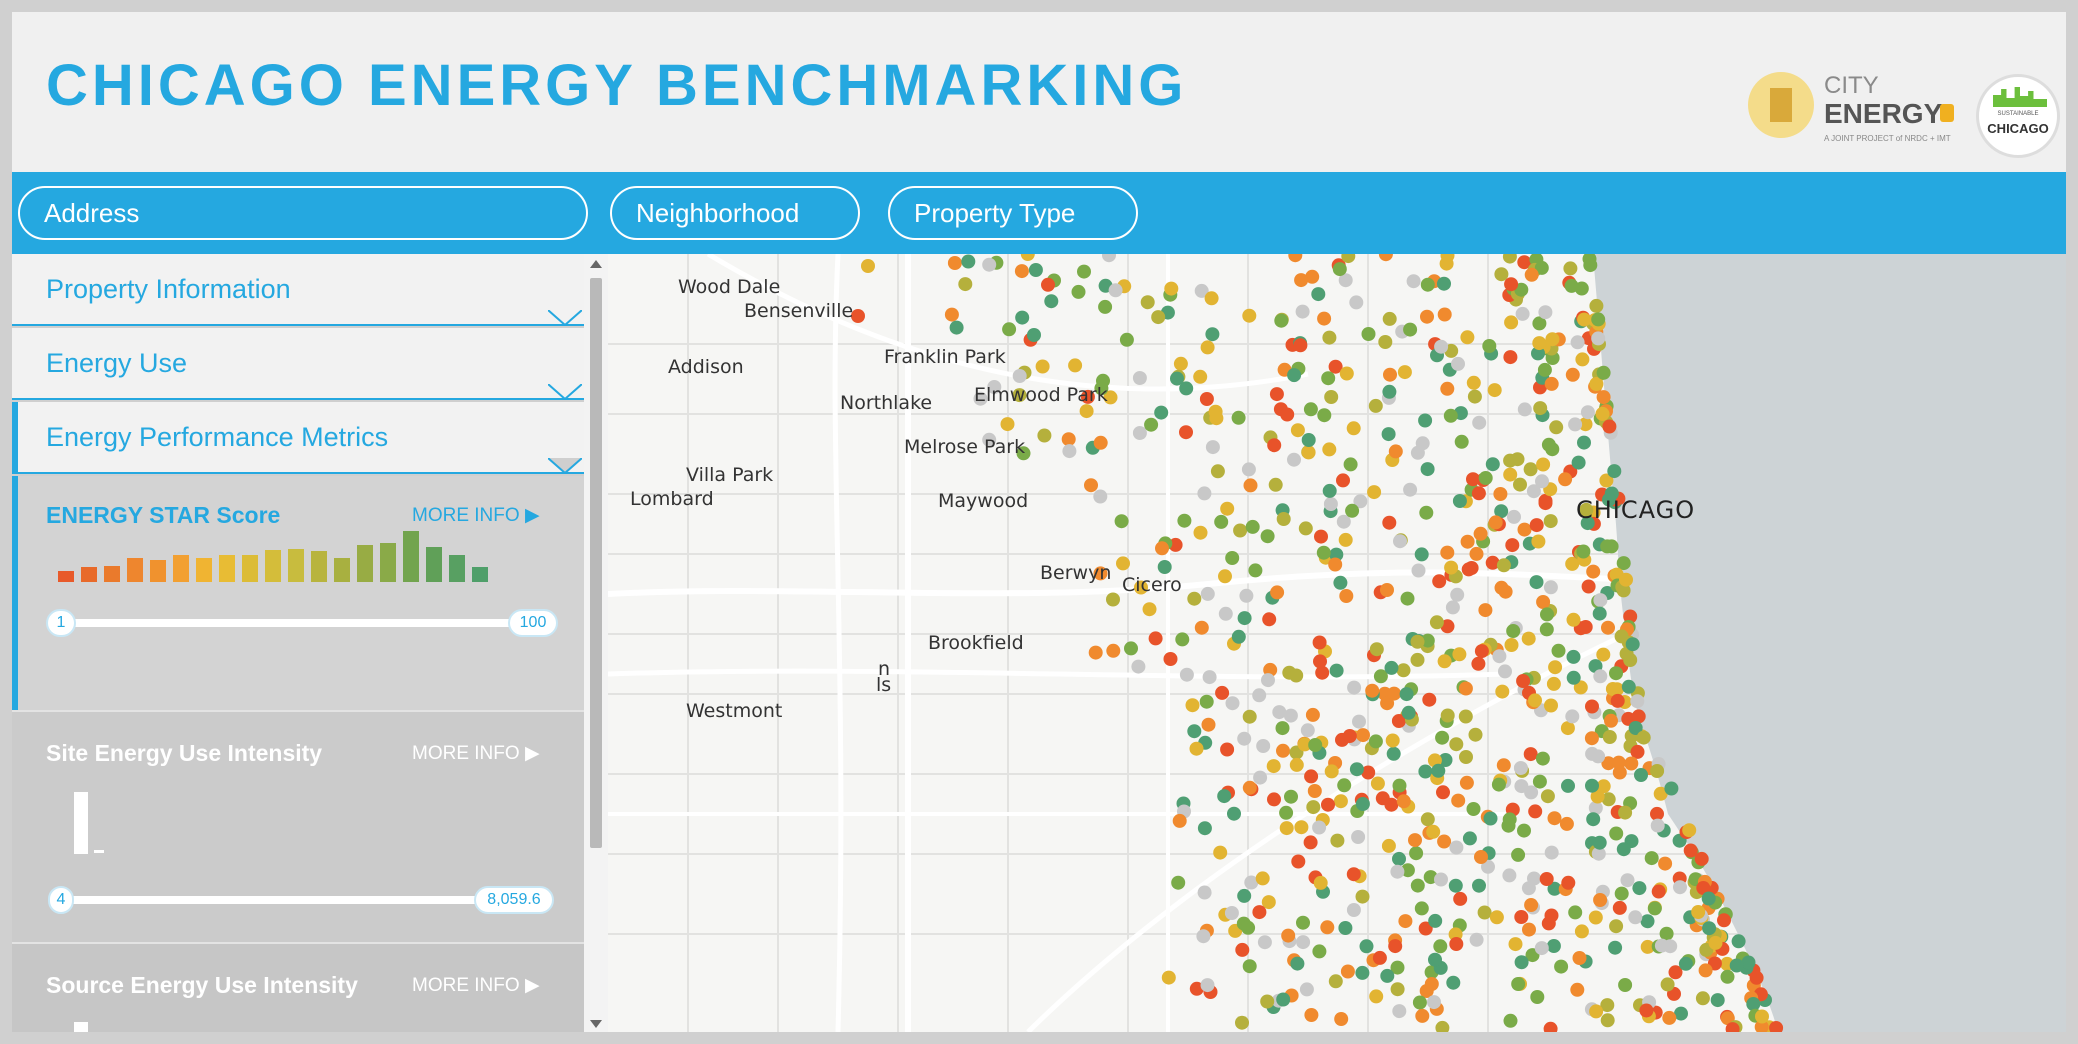  Describe the element at coordinates (476, 515) in the screenshot. I see `energy-star-more-info-link: MORE INFO ▶` at that location.